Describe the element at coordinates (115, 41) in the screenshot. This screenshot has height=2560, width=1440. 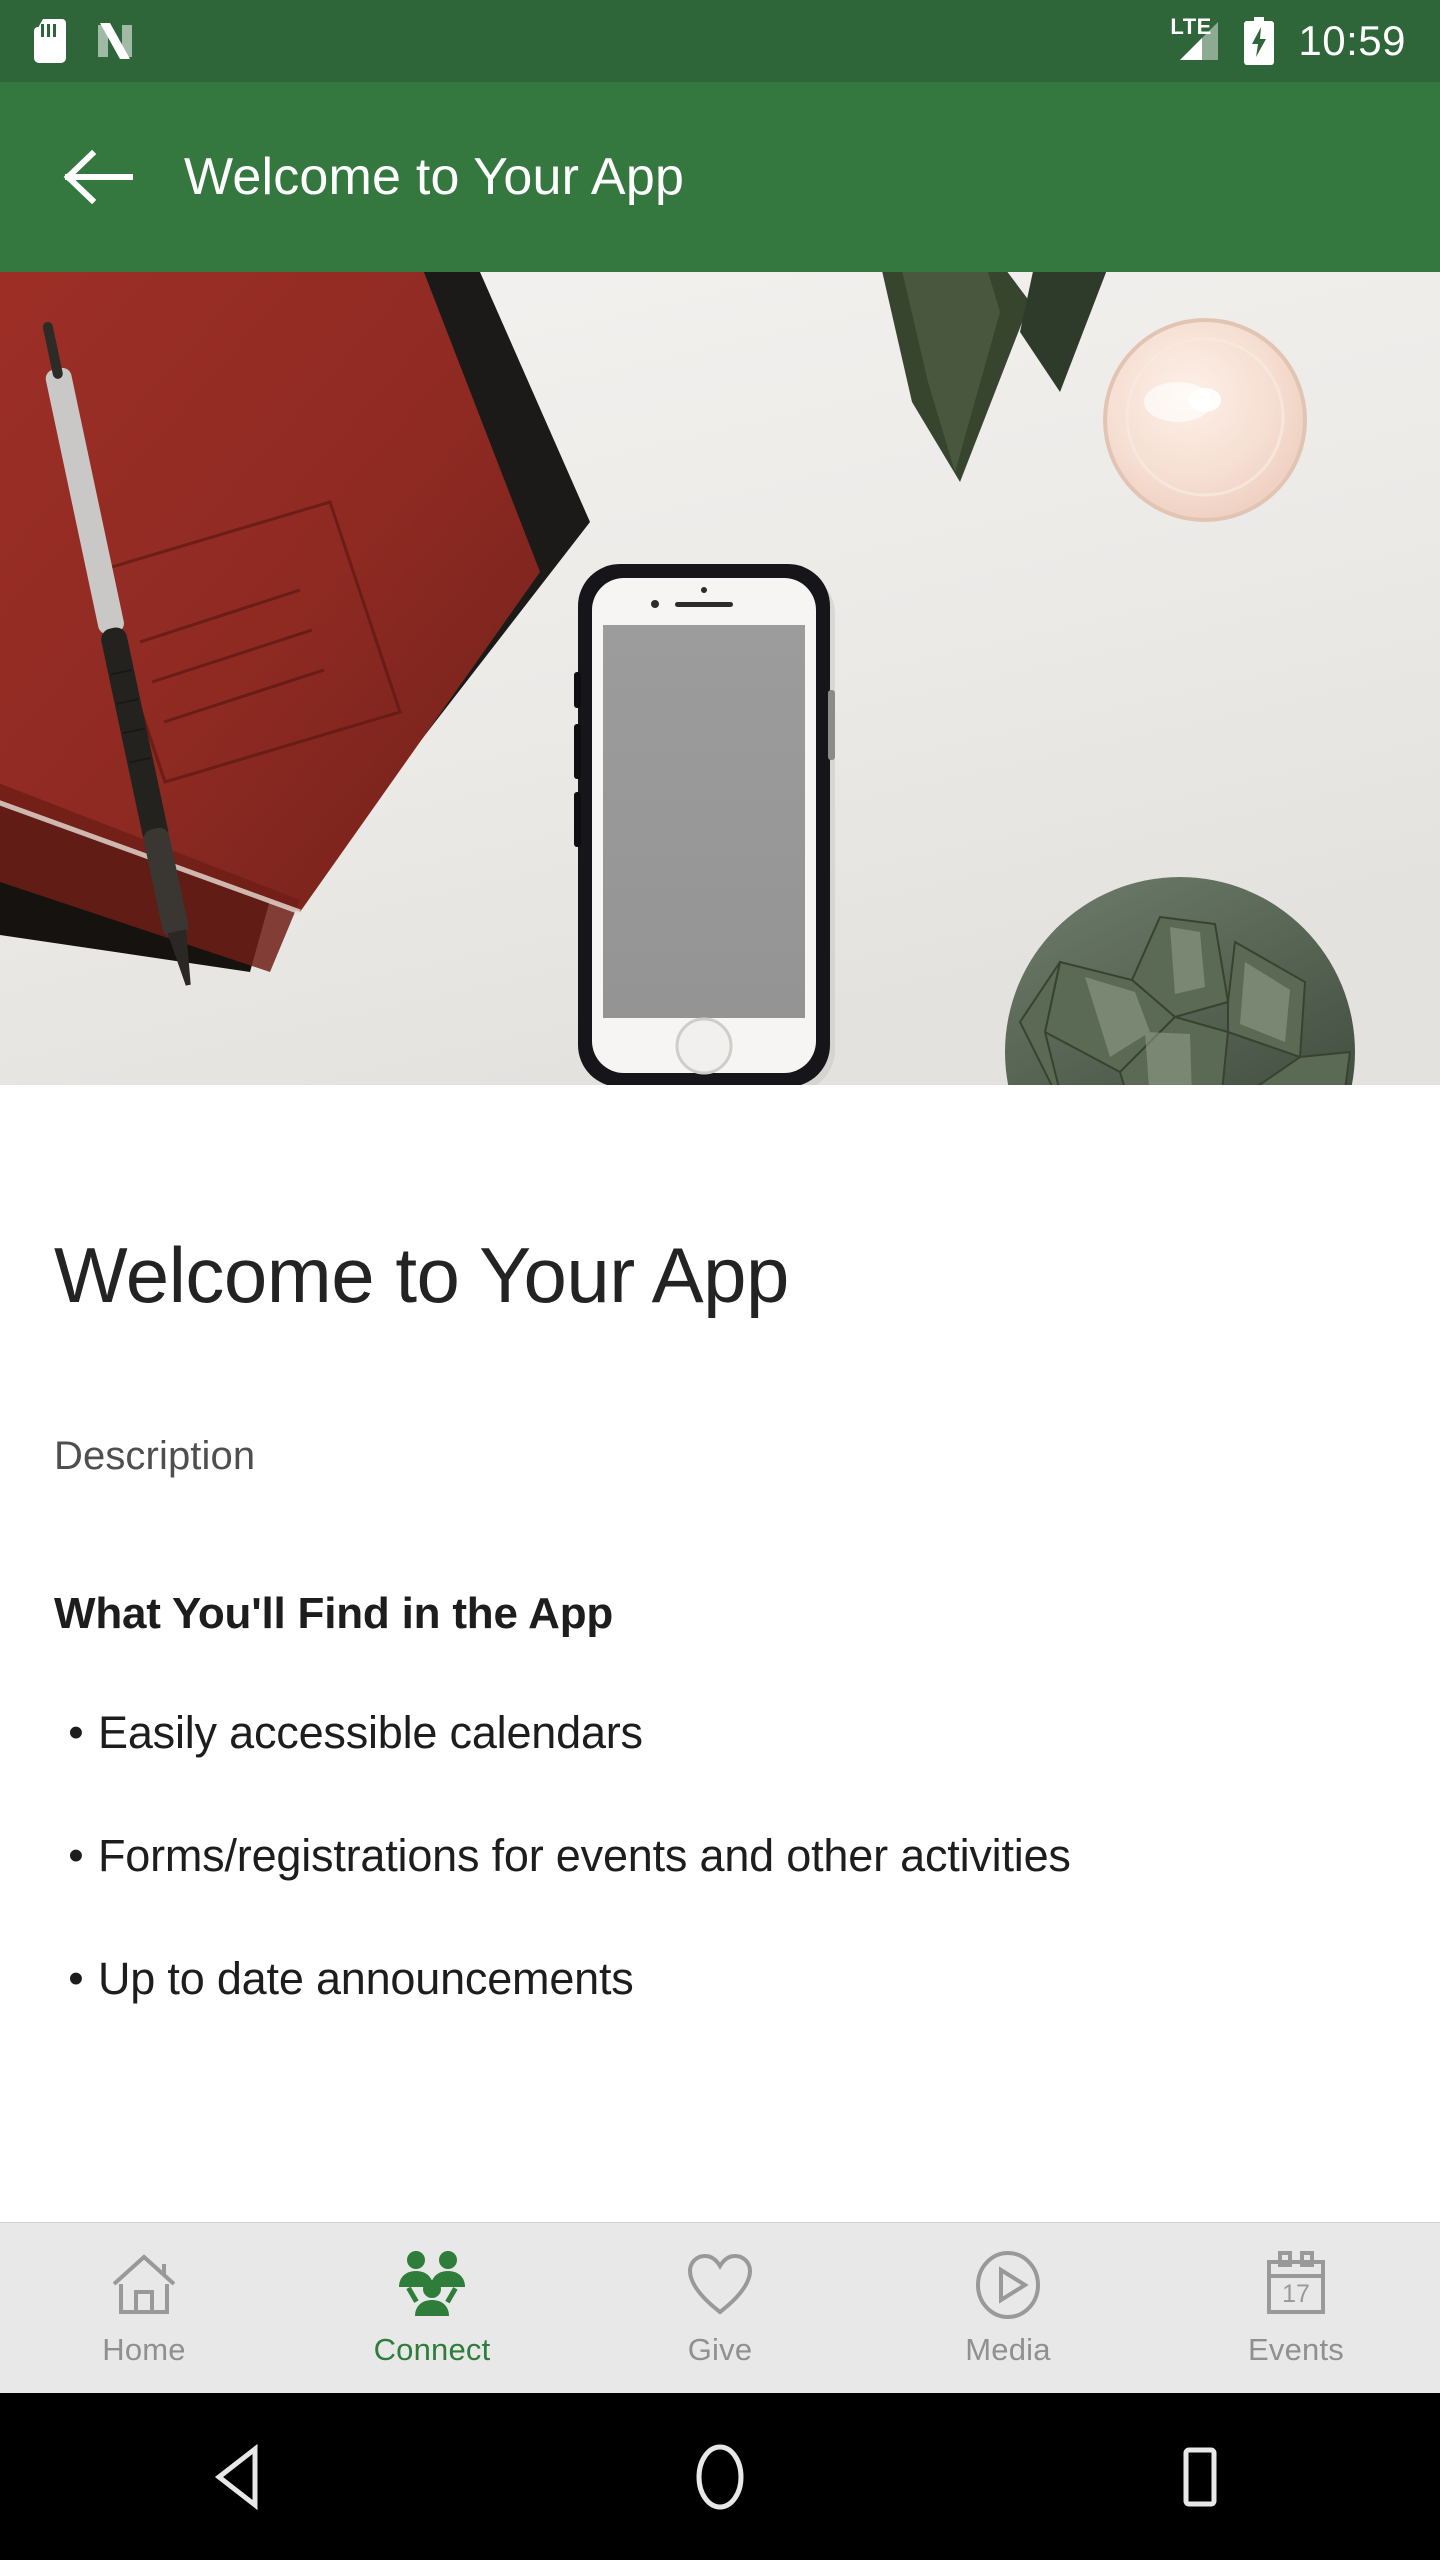
I see `nfc-icon` at that location.